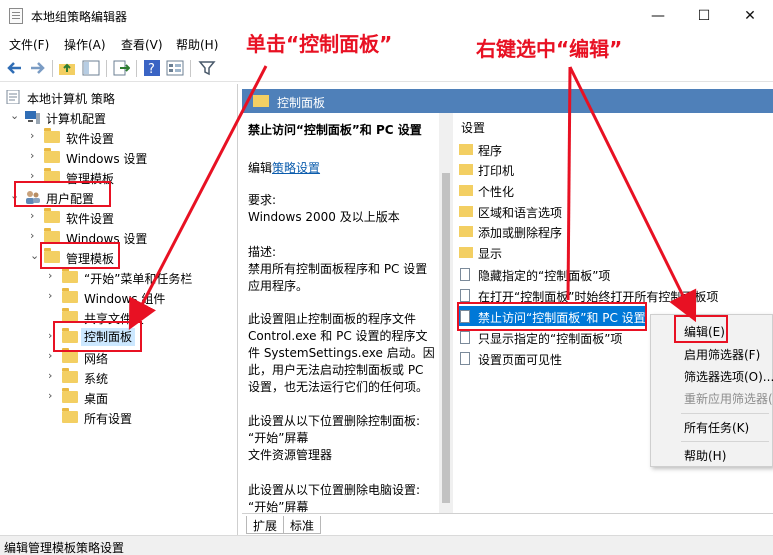  Describe the element at coordinates (569, 183) in the screenshot. I see `arrow-line-down` at that location.